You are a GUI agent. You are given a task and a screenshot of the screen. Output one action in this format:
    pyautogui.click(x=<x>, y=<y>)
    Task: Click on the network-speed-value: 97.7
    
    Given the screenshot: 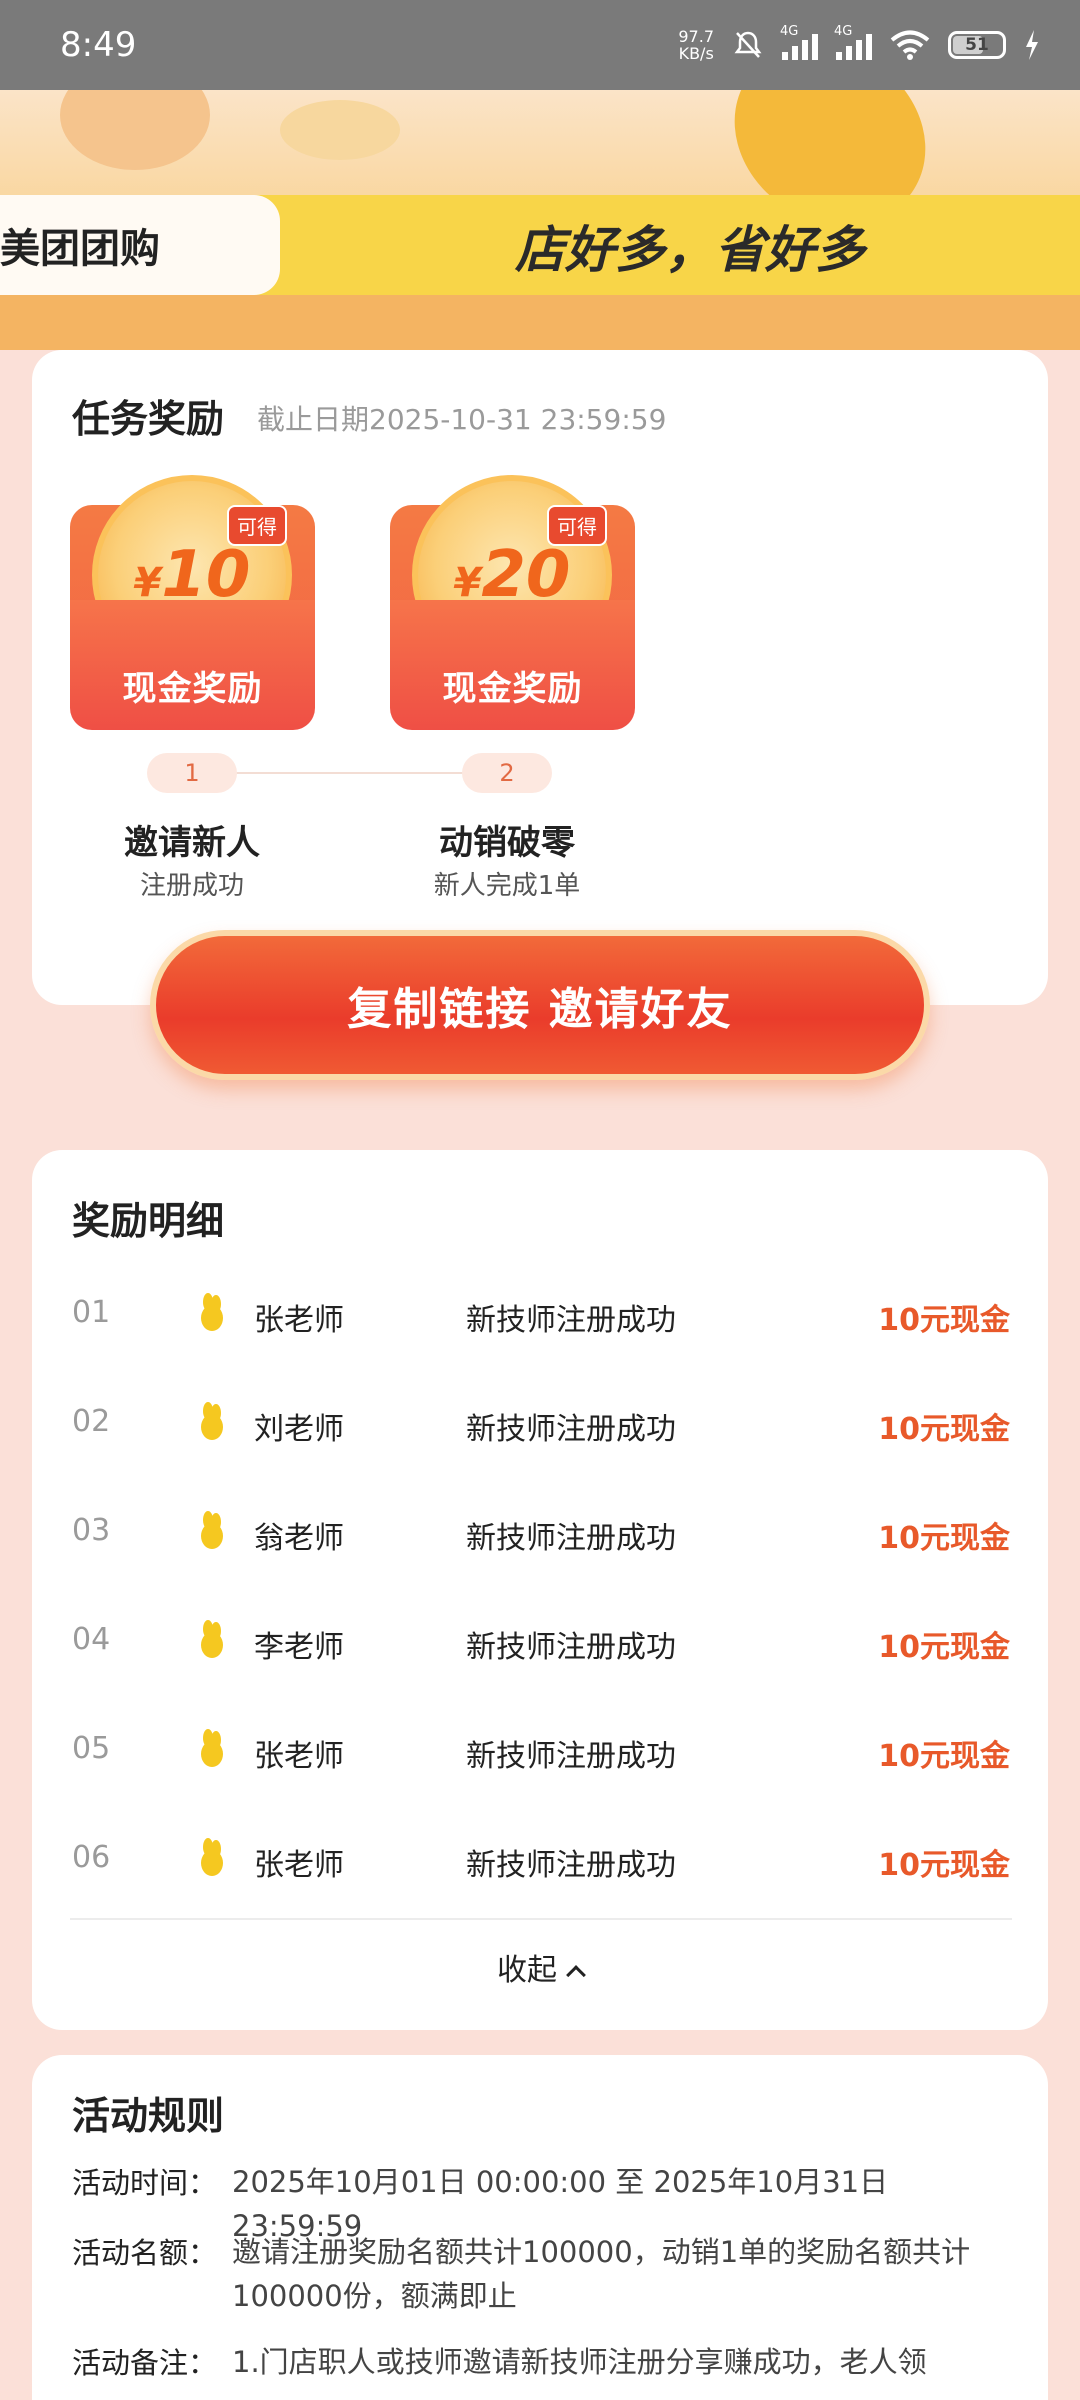 What is the action you would take?
    pyautogui.click(x=696, y=36)
    